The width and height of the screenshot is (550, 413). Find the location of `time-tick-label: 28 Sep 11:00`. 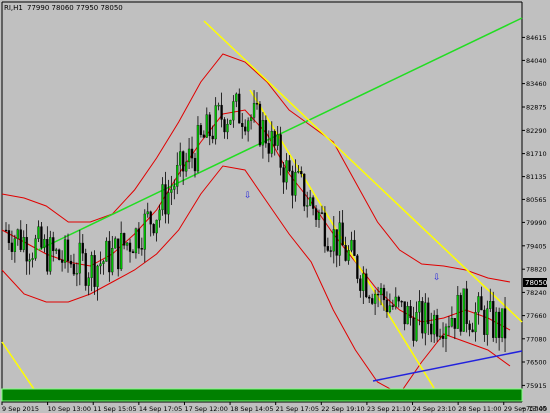

time-tick-label: 28 Sep 11:00 is located at coordinates (479, 409).